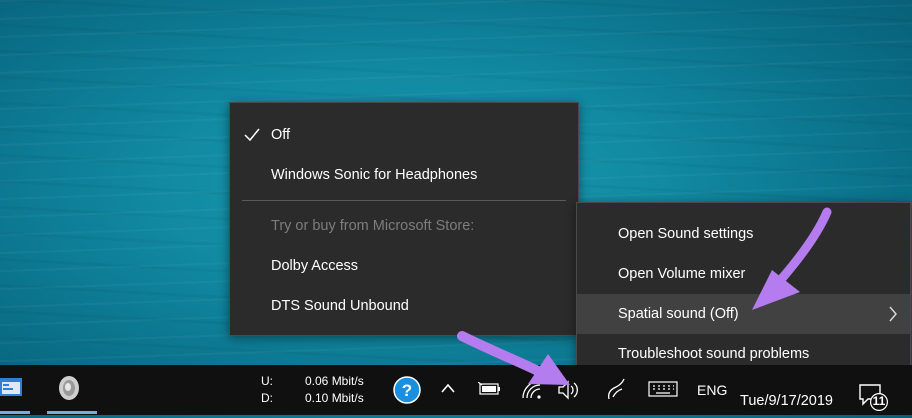 This screenshot has width=912, height=418. What do you see at coordinates (678, 314) in the screenshot?
I see `menu-item-label: Spatial sound (Off)` at bounding box center [678, 314].